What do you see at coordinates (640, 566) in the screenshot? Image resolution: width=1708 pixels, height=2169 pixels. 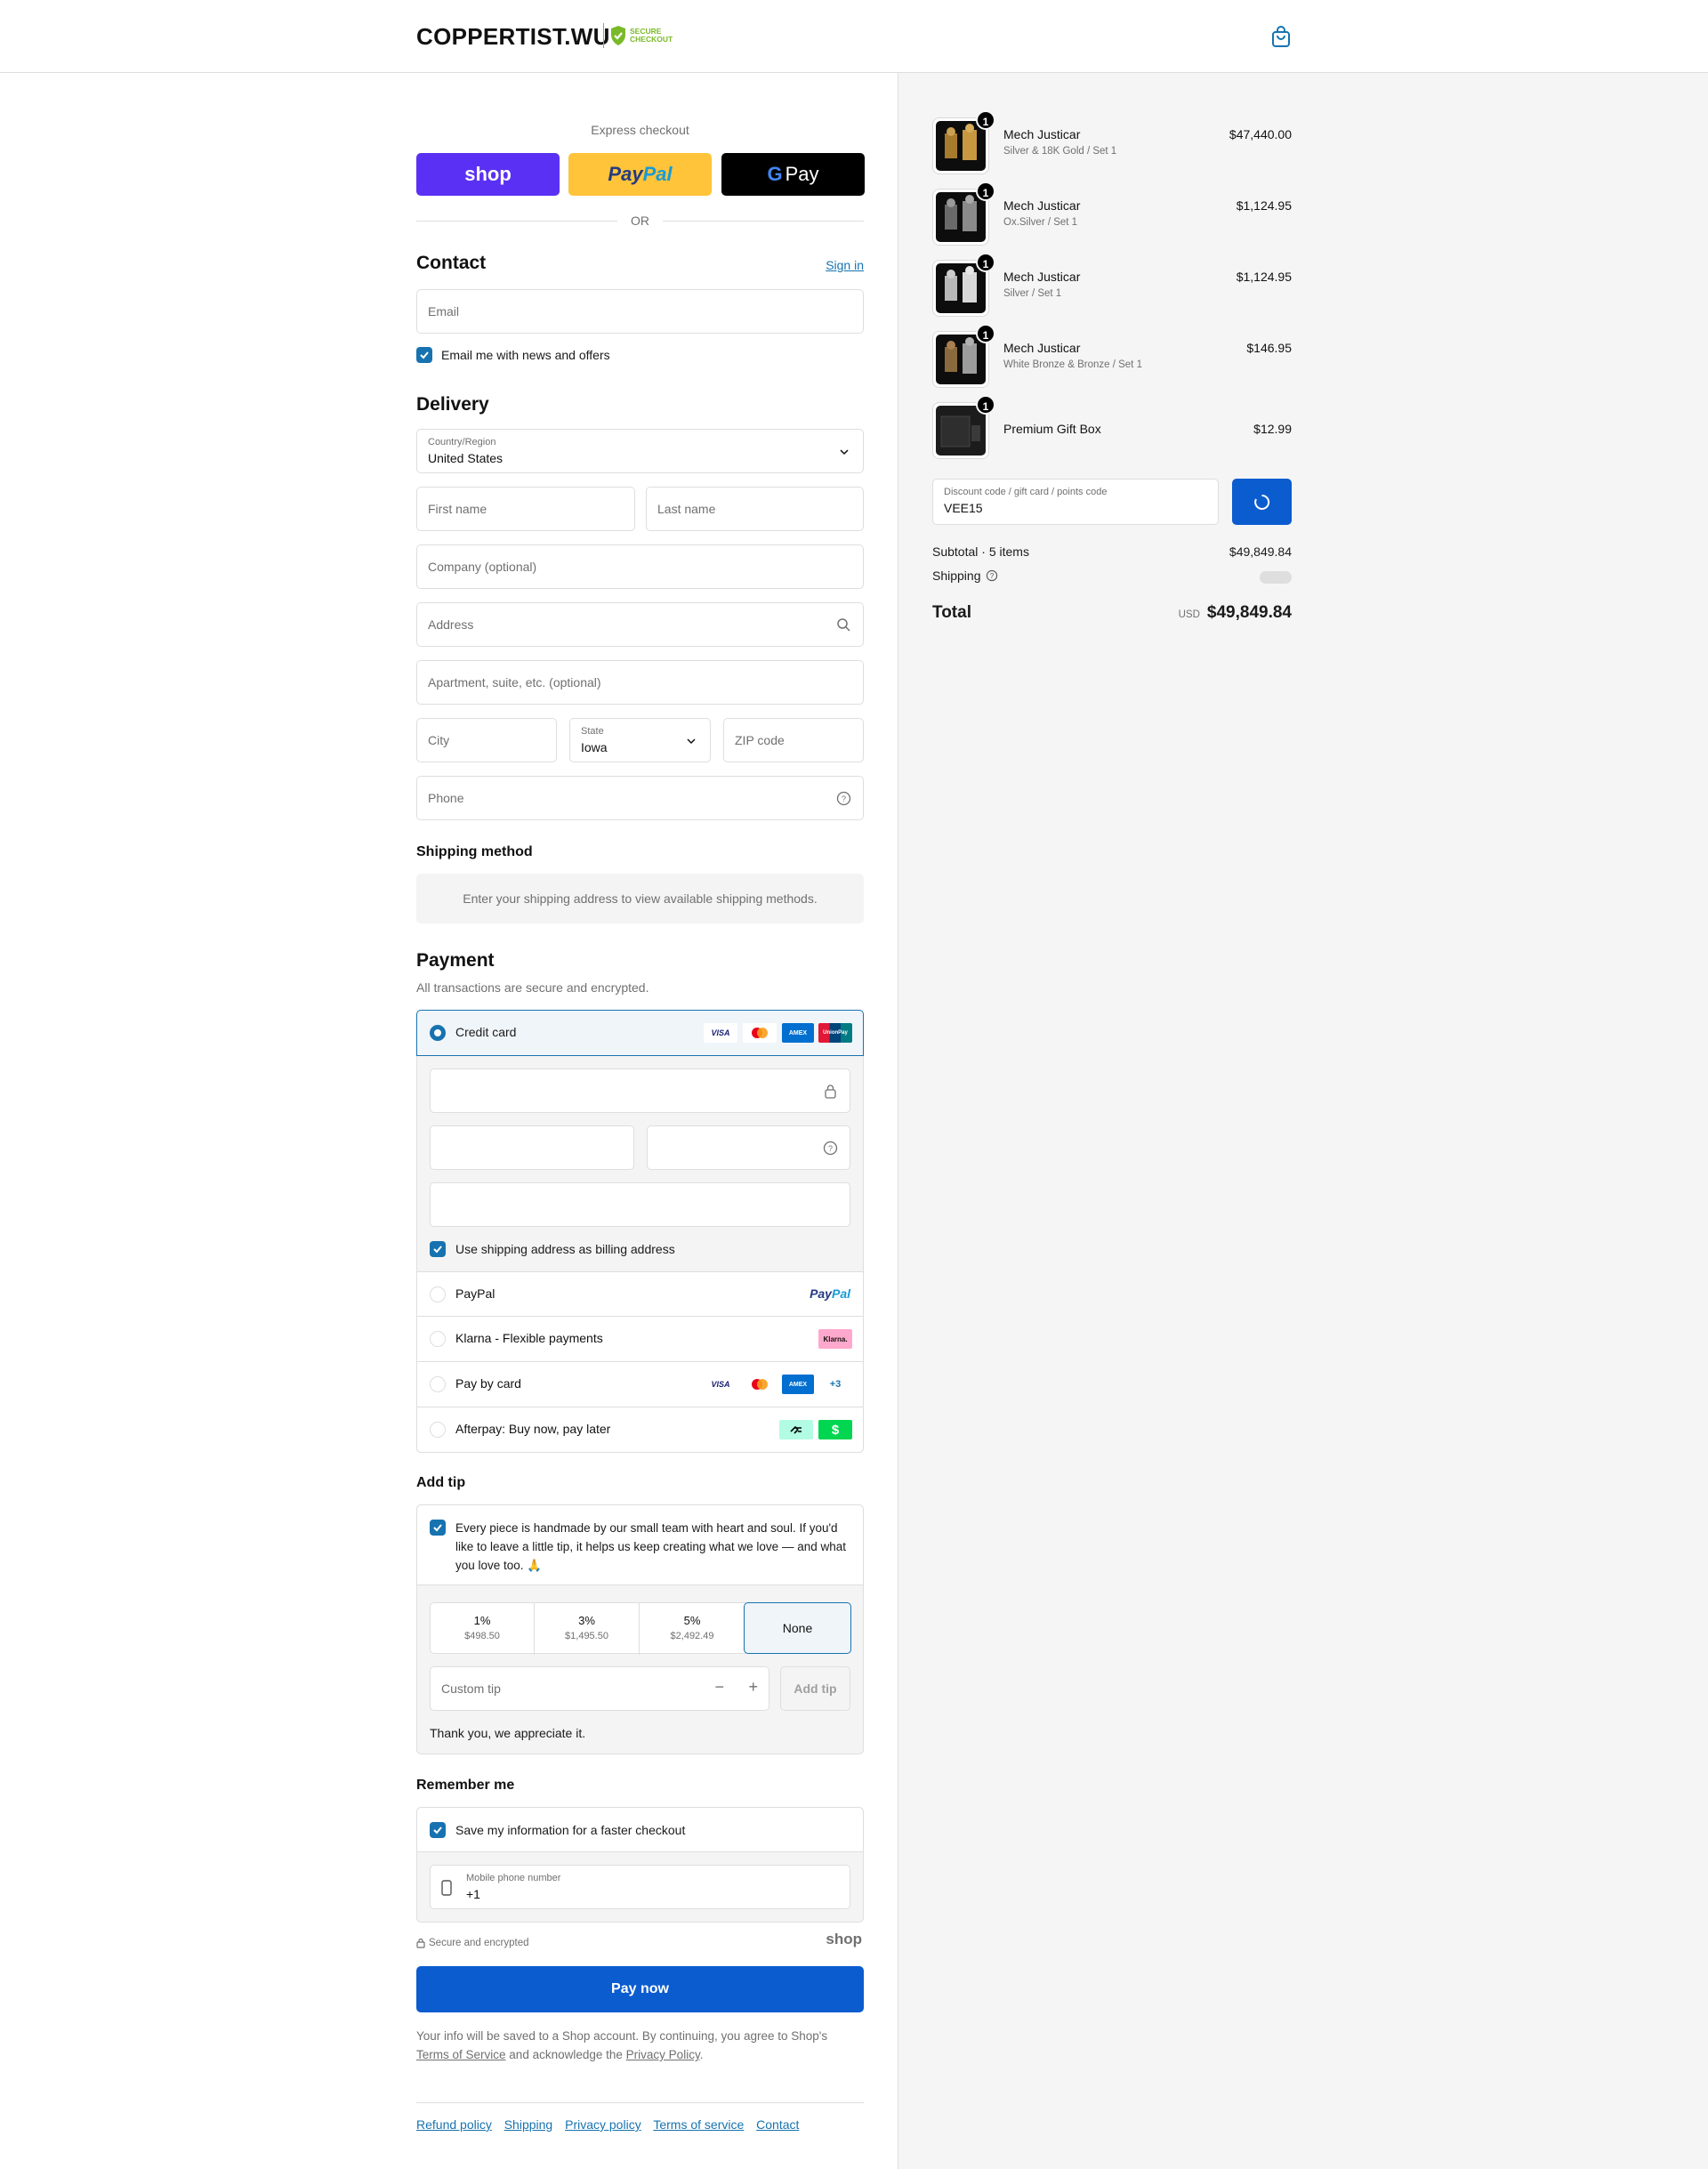 I see `company-field: Company (optional)` at bounding box center [640, 566].